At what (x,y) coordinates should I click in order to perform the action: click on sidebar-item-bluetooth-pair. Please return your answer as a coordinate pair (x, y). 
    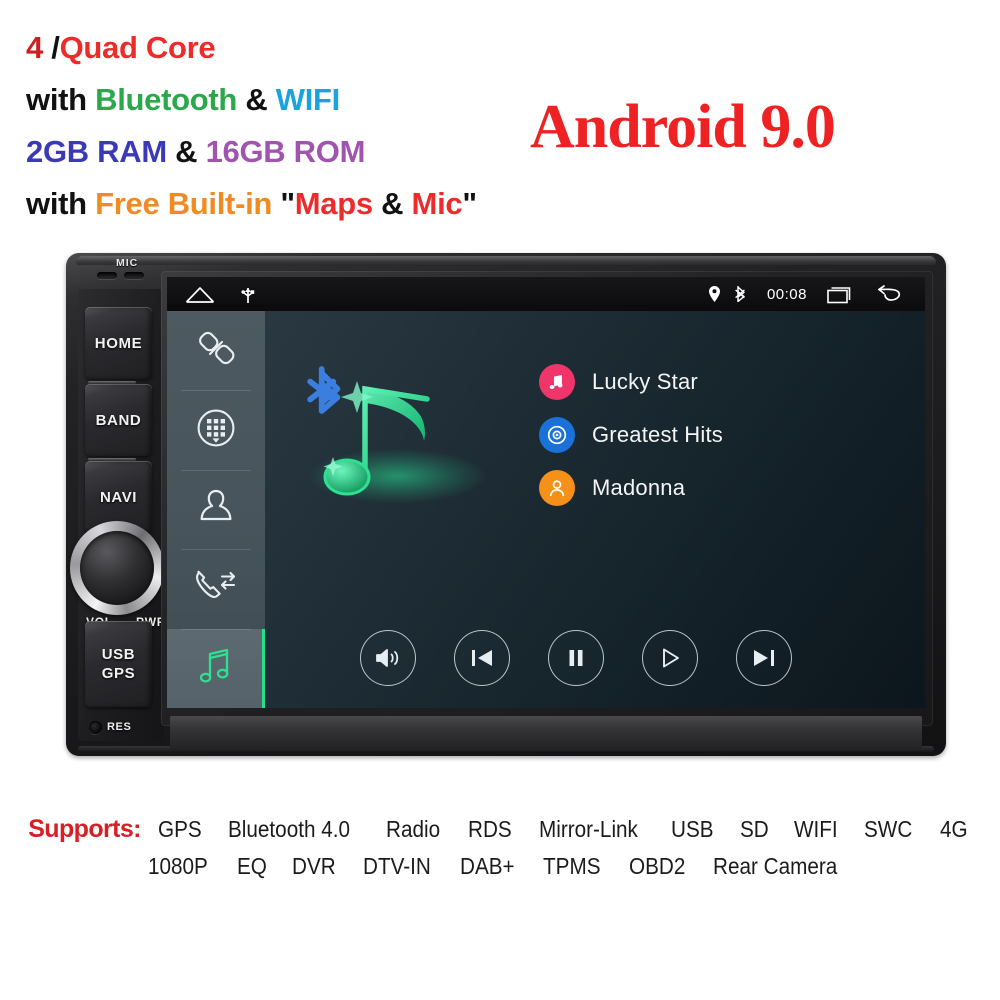
    Looking at the image, I should click on (216, 350).